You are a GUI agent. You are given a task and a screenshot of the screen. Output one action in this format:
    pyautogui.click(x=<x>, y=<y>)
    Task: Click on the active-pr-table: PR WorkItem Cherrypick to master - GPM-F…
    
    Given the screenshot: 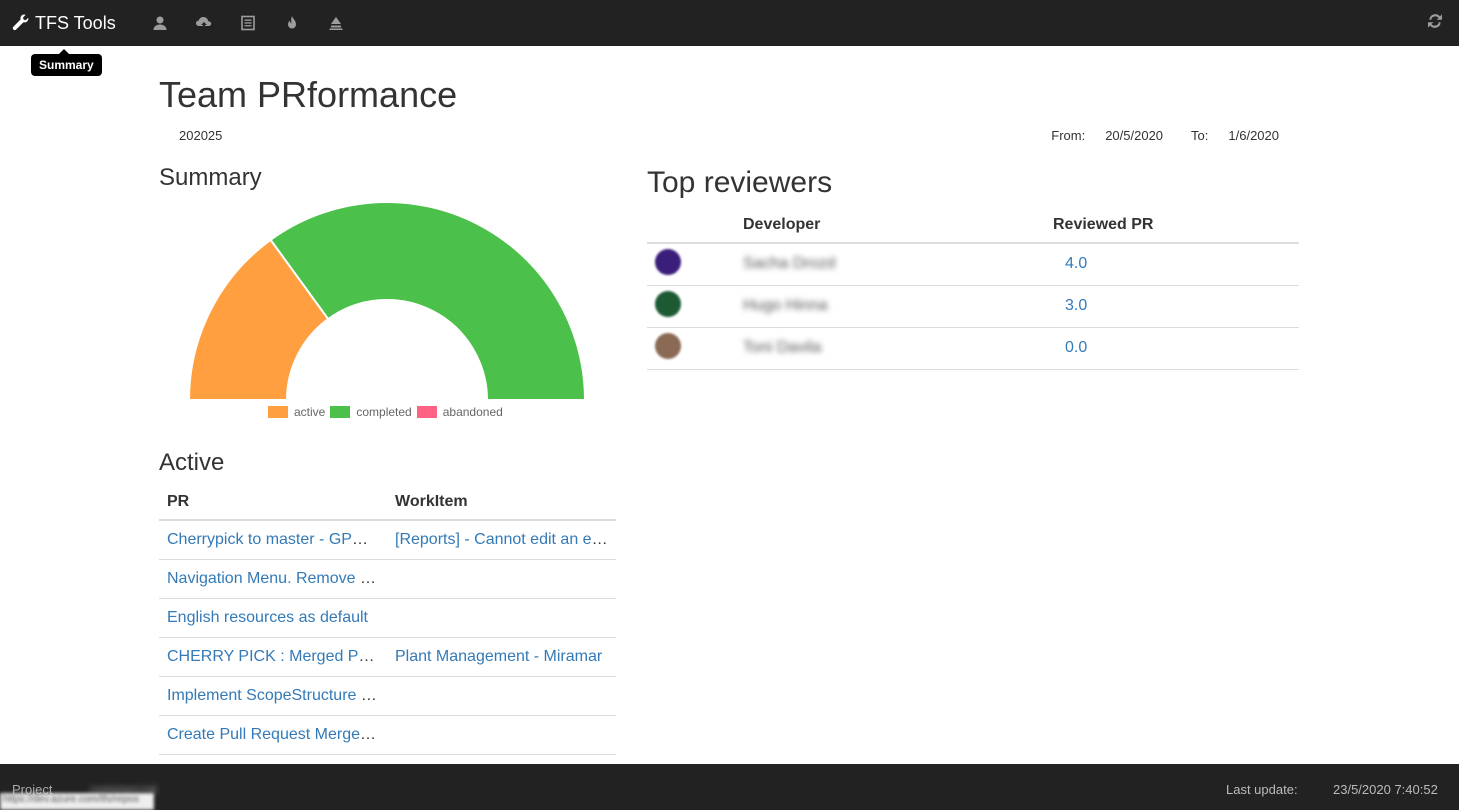 What is the action you would take?
    pyautogui.click(x=387, y=620)
    